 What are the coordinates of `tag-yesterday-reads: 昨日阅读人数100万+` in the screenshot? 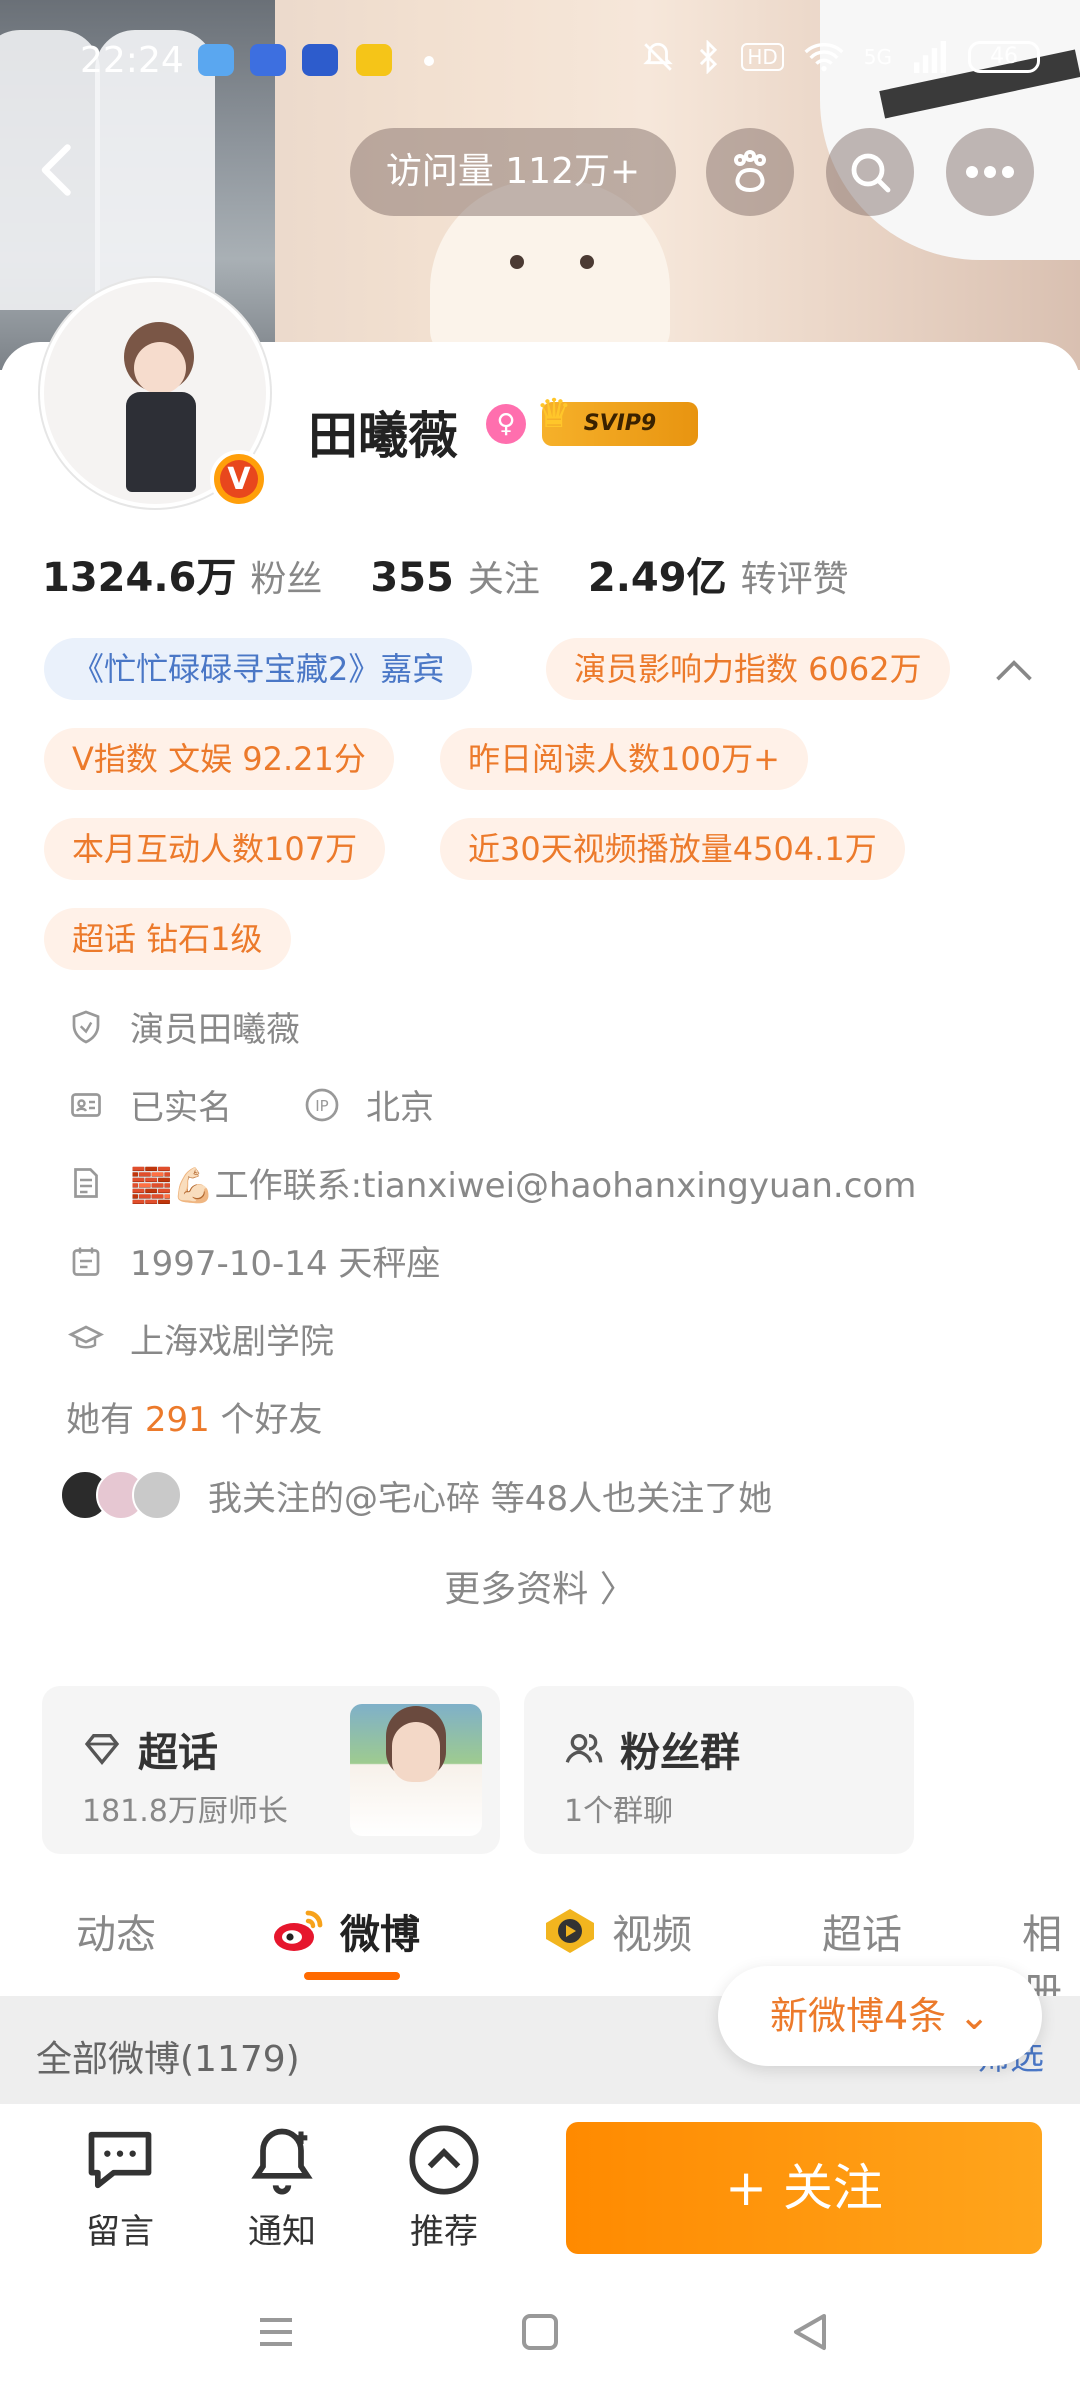 It's located at (624, 759).